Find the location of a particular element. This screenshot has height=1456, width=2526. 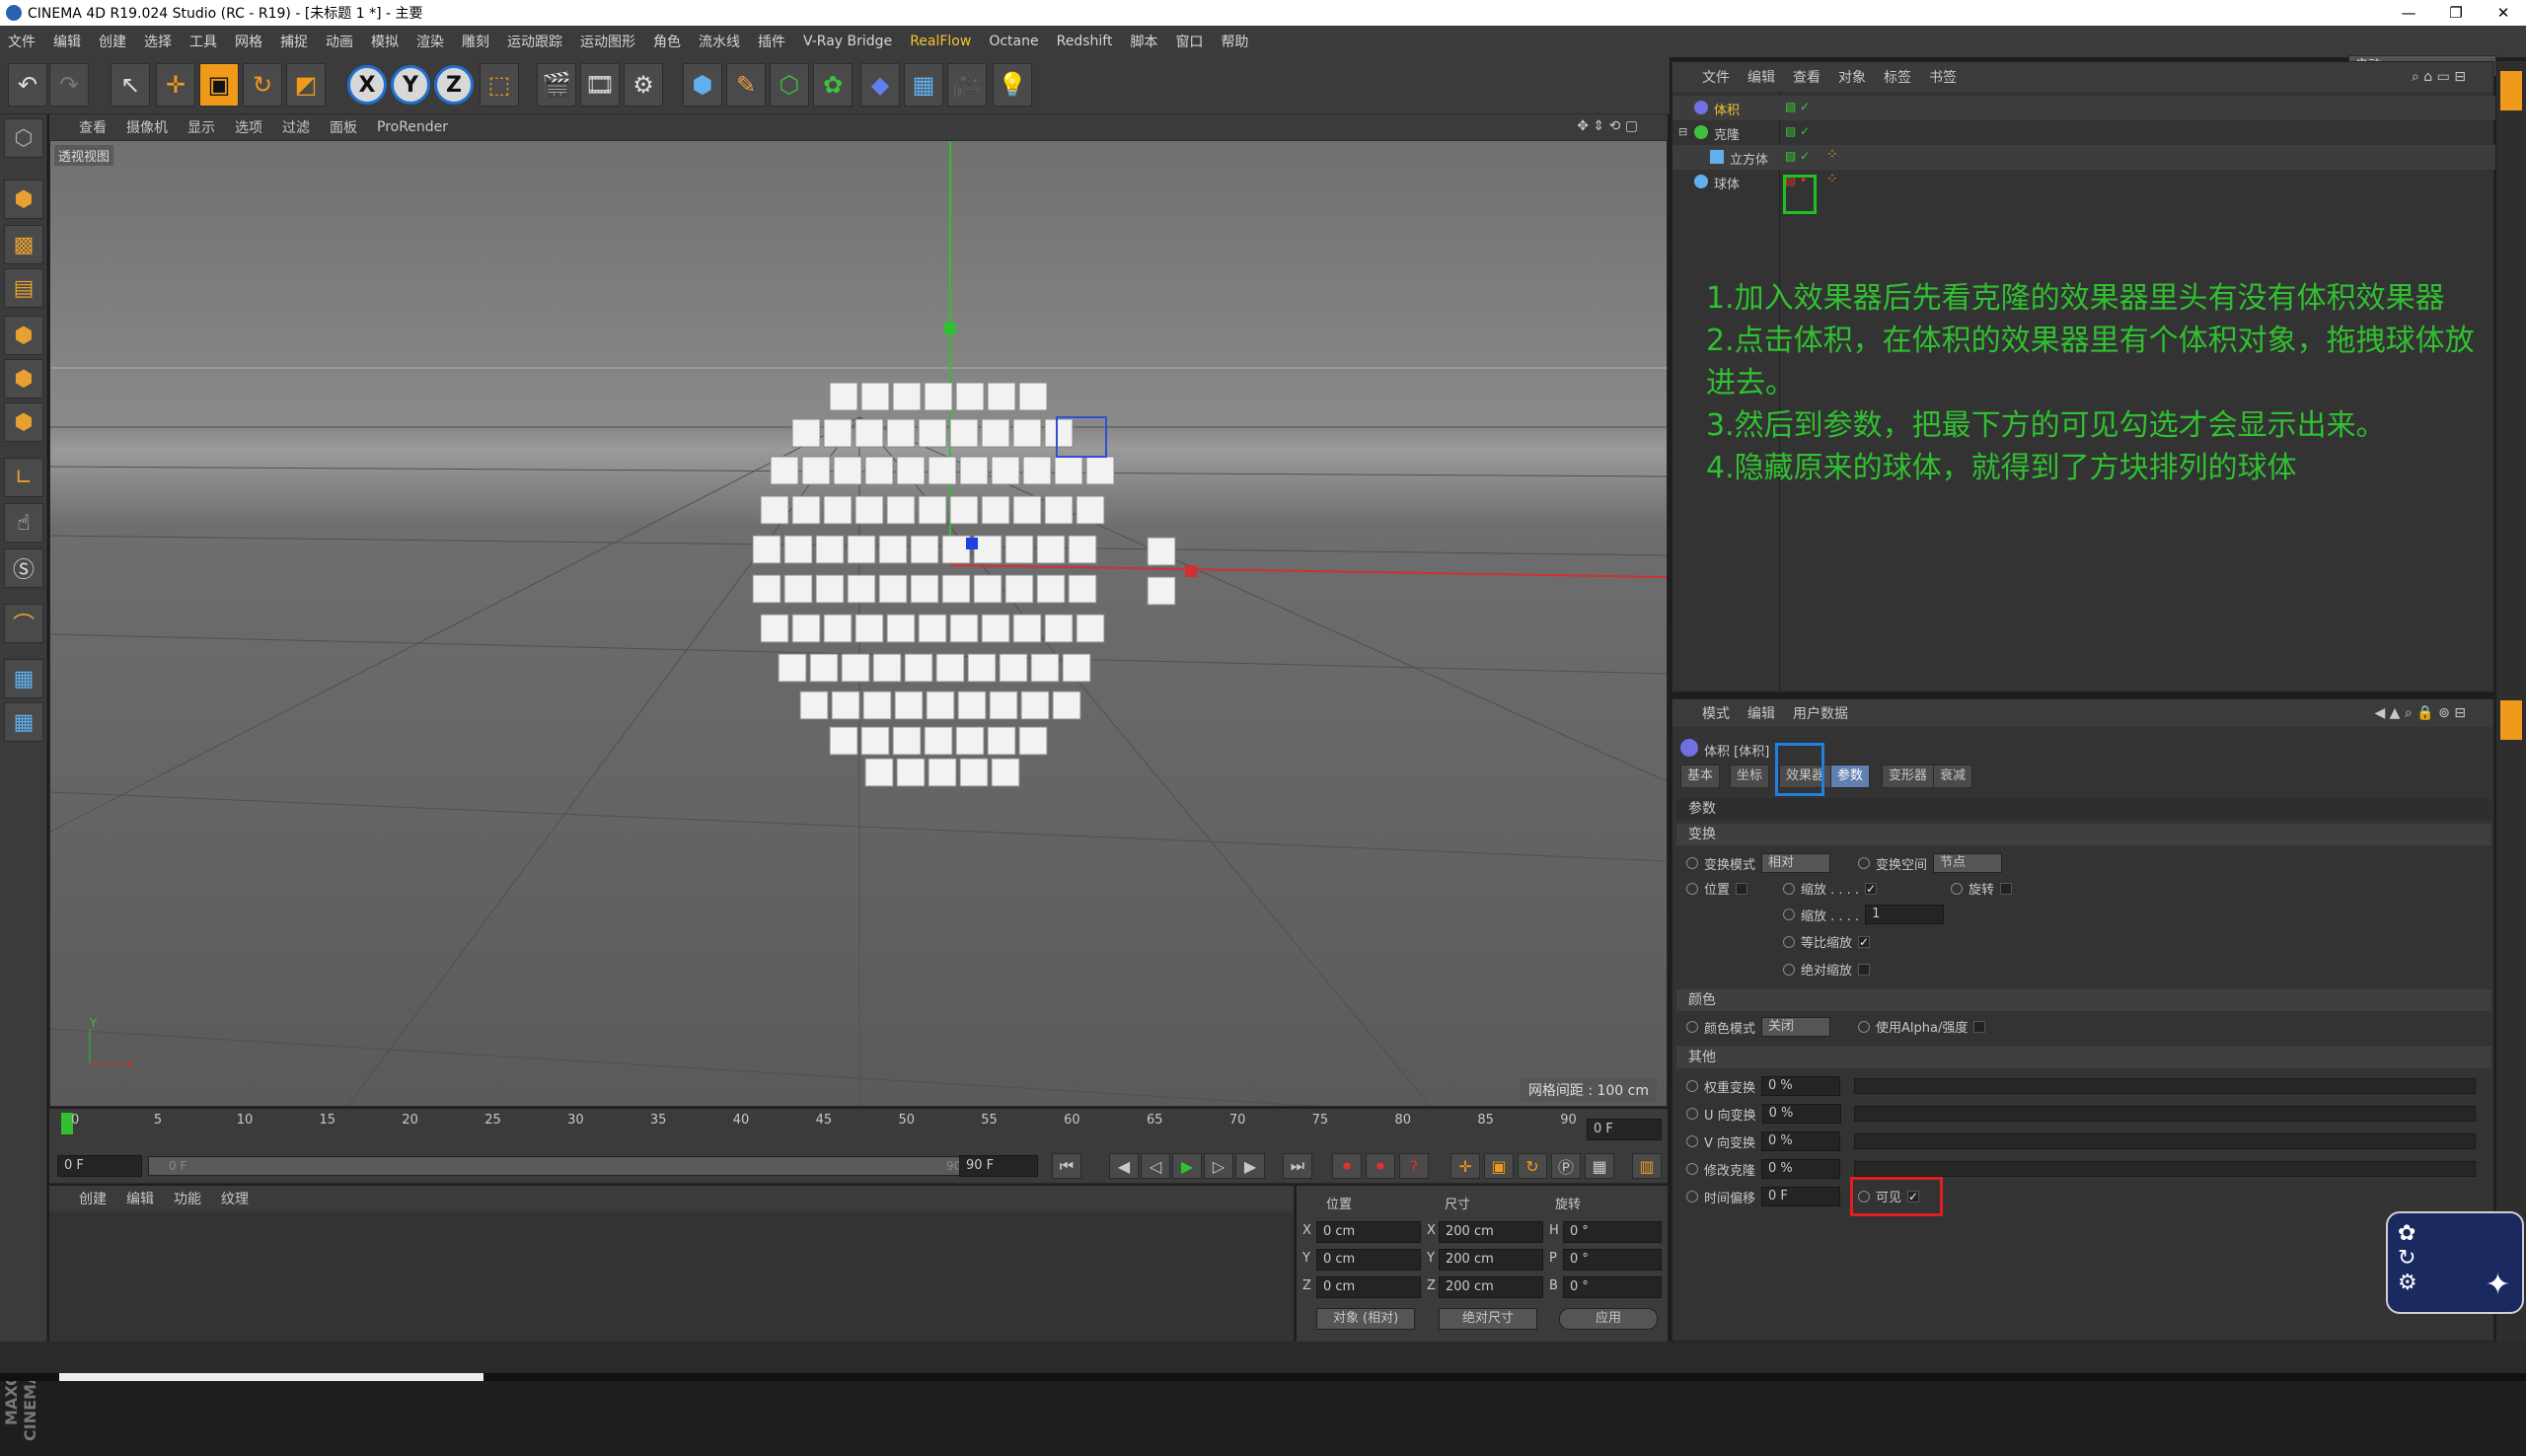

menu-tools: 工具 is located at coordinates (203, 41).